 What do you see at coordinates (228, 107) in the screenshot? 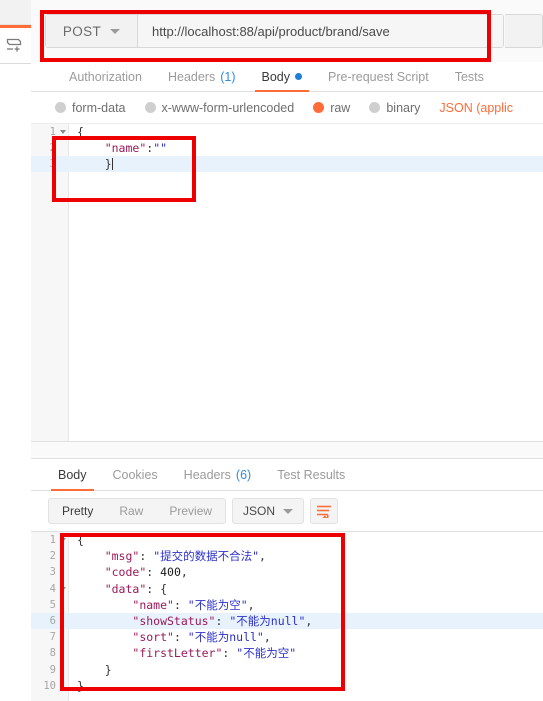
I see `radio-label: x-www-form-urlencoded` at bounding box center [228, 107].